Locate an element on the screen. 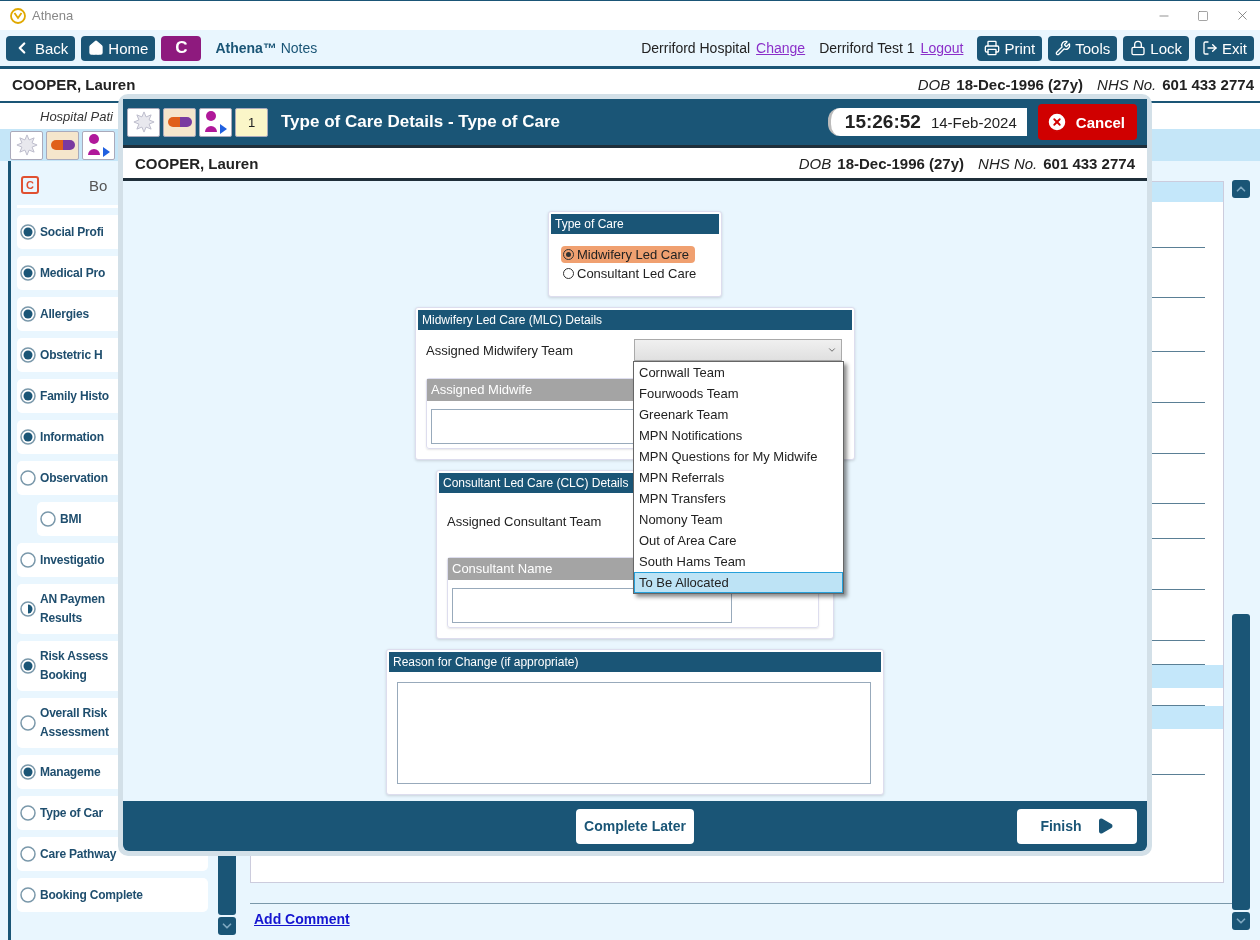 The image size is (1260, 940). scroll-up-button is located at coordinates (1241, 189).